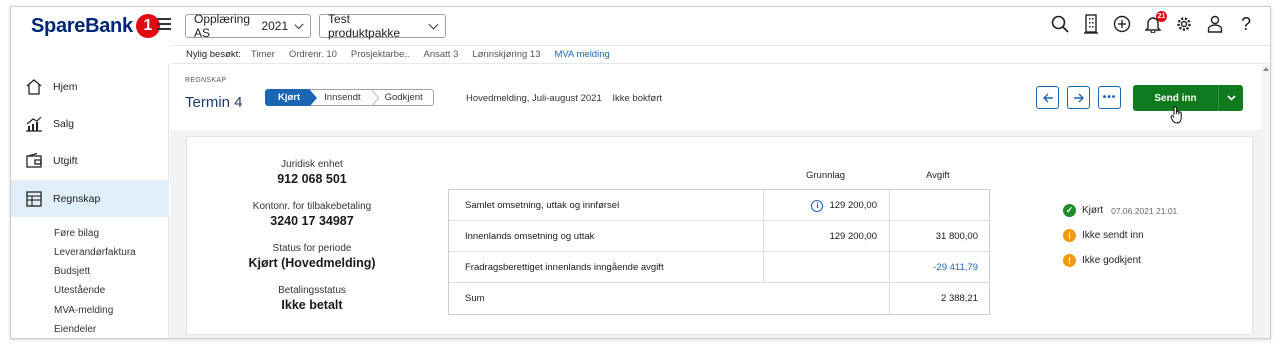 The width and height of the screenshot is (1280, 345). Describe the element at coordinates (312, 221) in the screenshot. I see `account-value: 3240 17 34987` at that location.